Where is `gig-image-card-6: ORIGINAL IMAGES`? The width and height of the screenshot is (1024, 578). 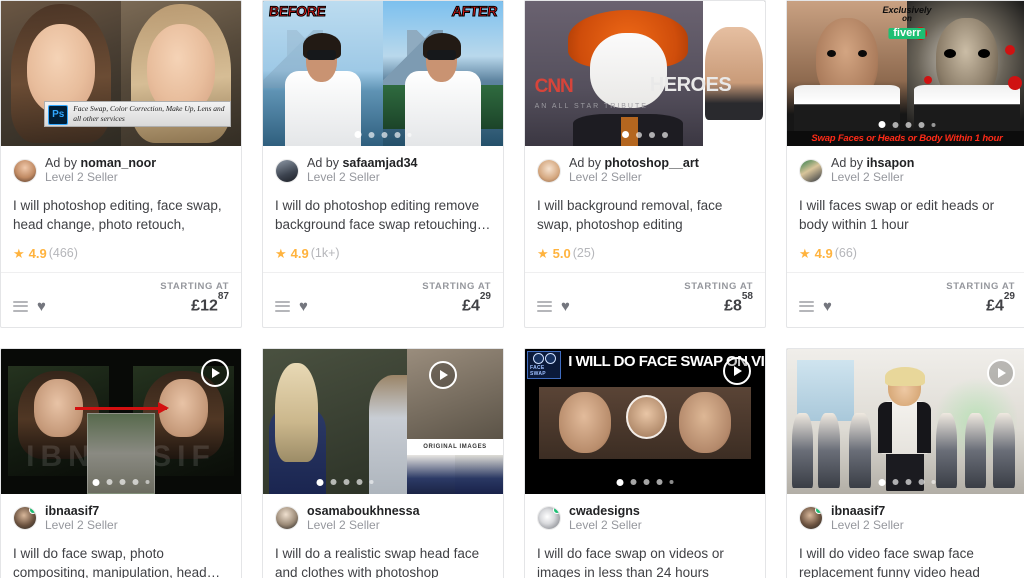 gig-image-card-6: ORIGINAL IMAGES is located at coordinates (383, 421).